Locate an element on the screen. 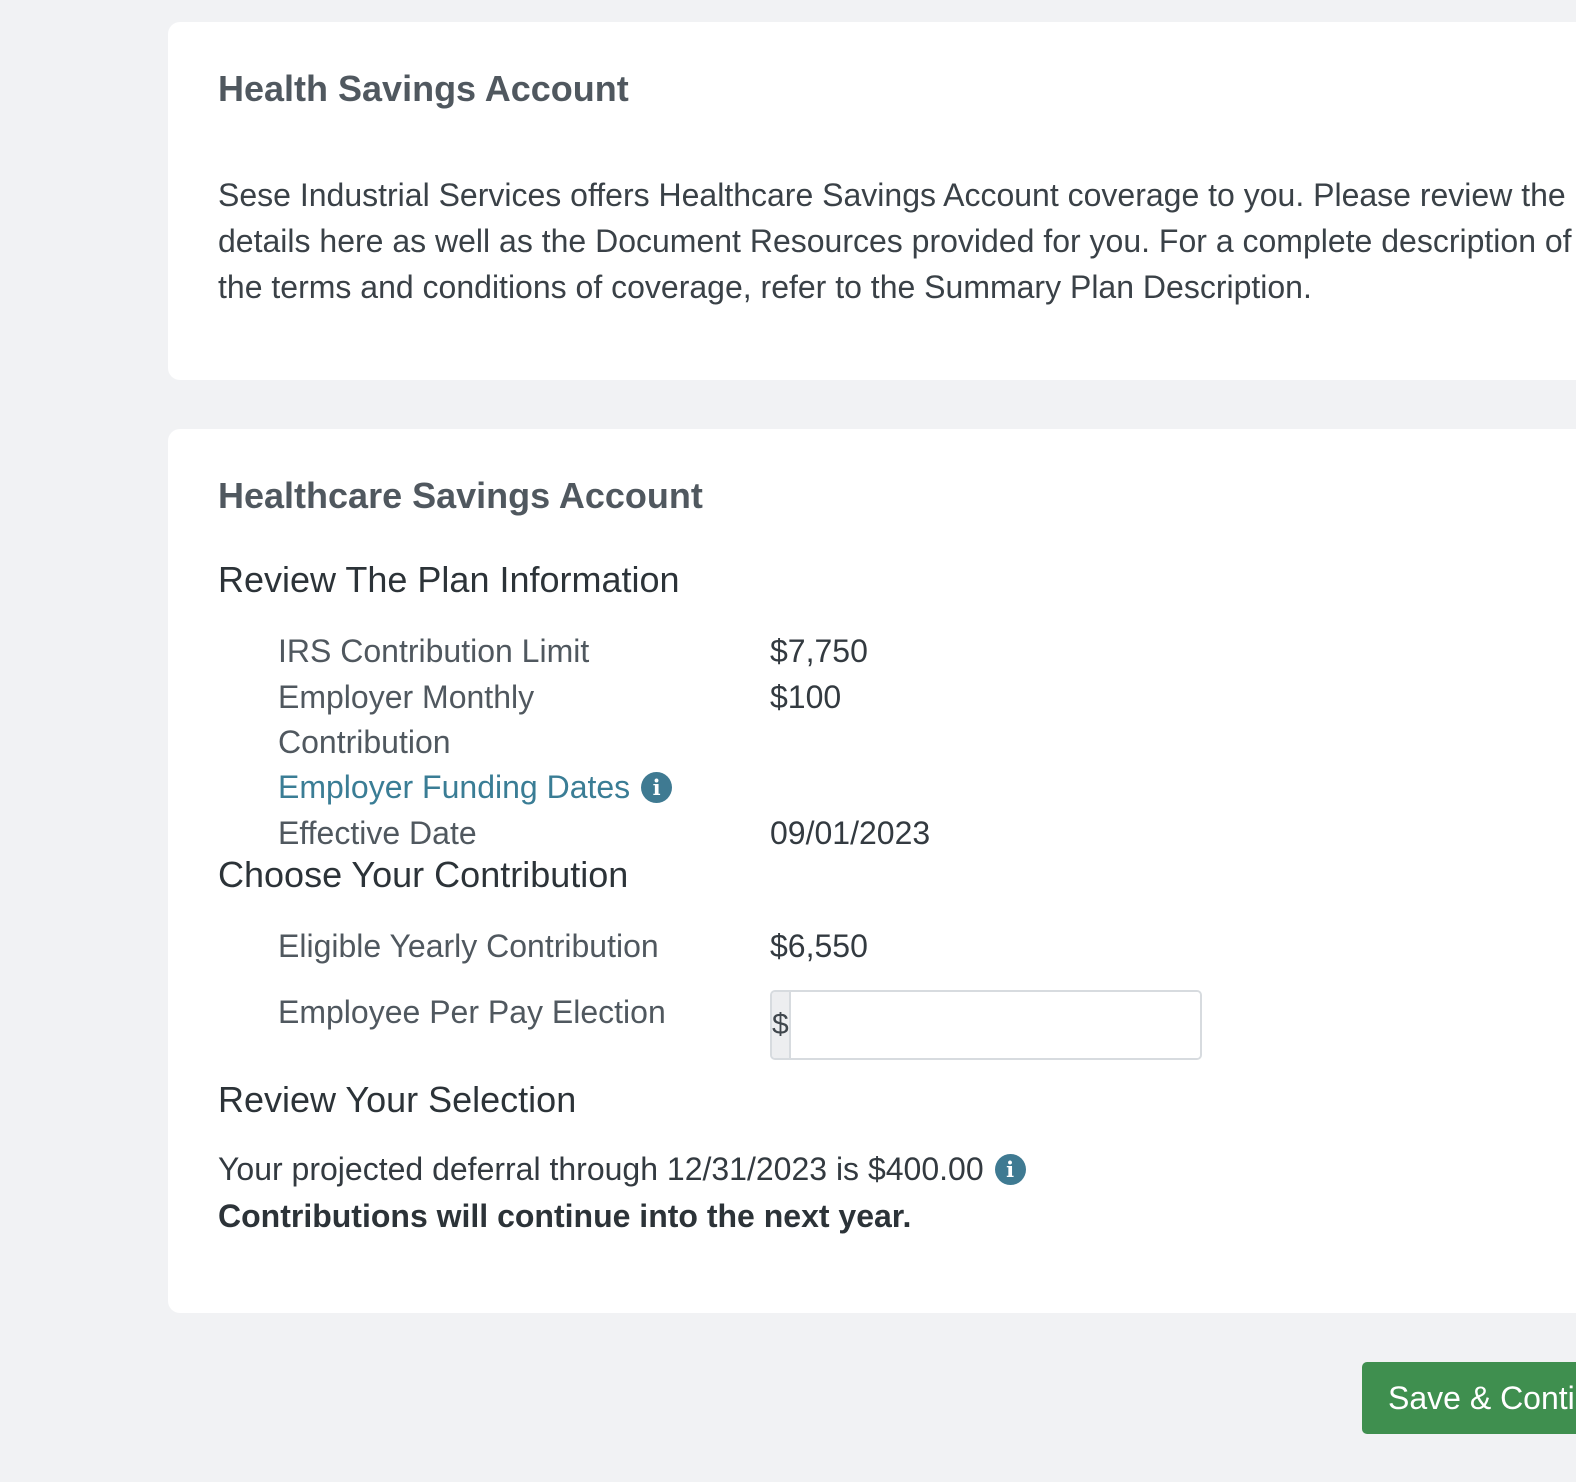 The width and height of the screenshot is (1576, 1482). employer-monthly-value: $100 is located at coordinates (806, 697).